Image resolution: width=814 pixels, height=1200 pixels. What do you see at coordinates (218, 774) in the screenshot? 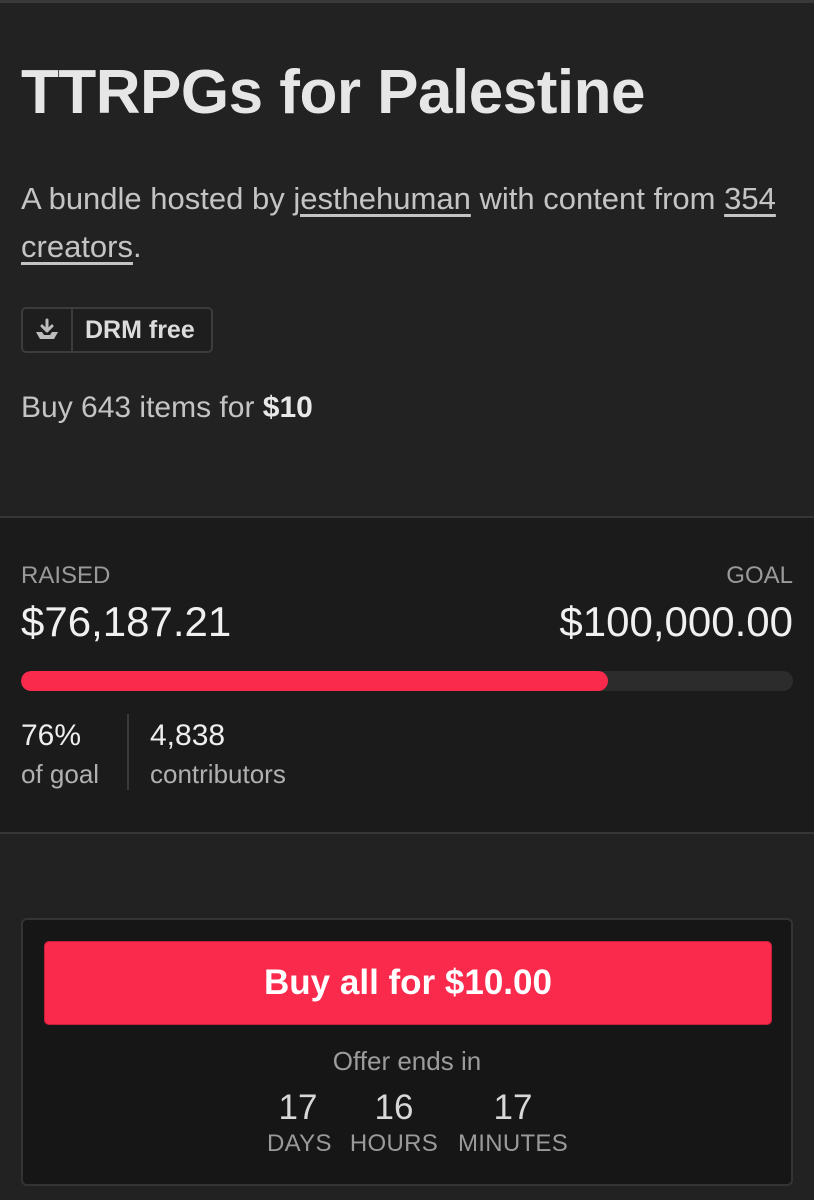
I see `contributors-label: contributors` at bounding box center [218, 774].